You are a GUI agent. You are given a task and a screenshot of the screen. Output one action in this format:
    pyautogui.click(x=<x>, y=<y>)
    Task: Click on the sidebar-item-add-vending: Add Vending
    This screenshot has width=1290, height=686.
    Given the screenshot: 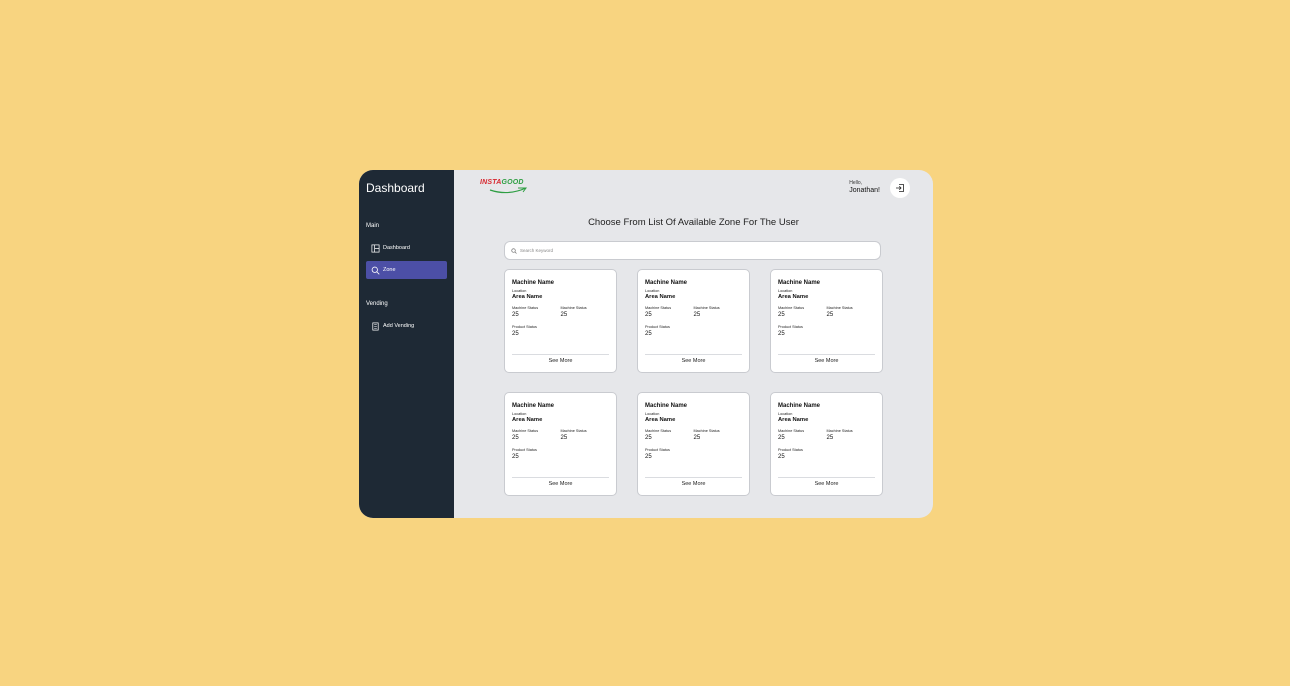 What is the action you would take?
    pyautogui.click(x=406, y=326)
    